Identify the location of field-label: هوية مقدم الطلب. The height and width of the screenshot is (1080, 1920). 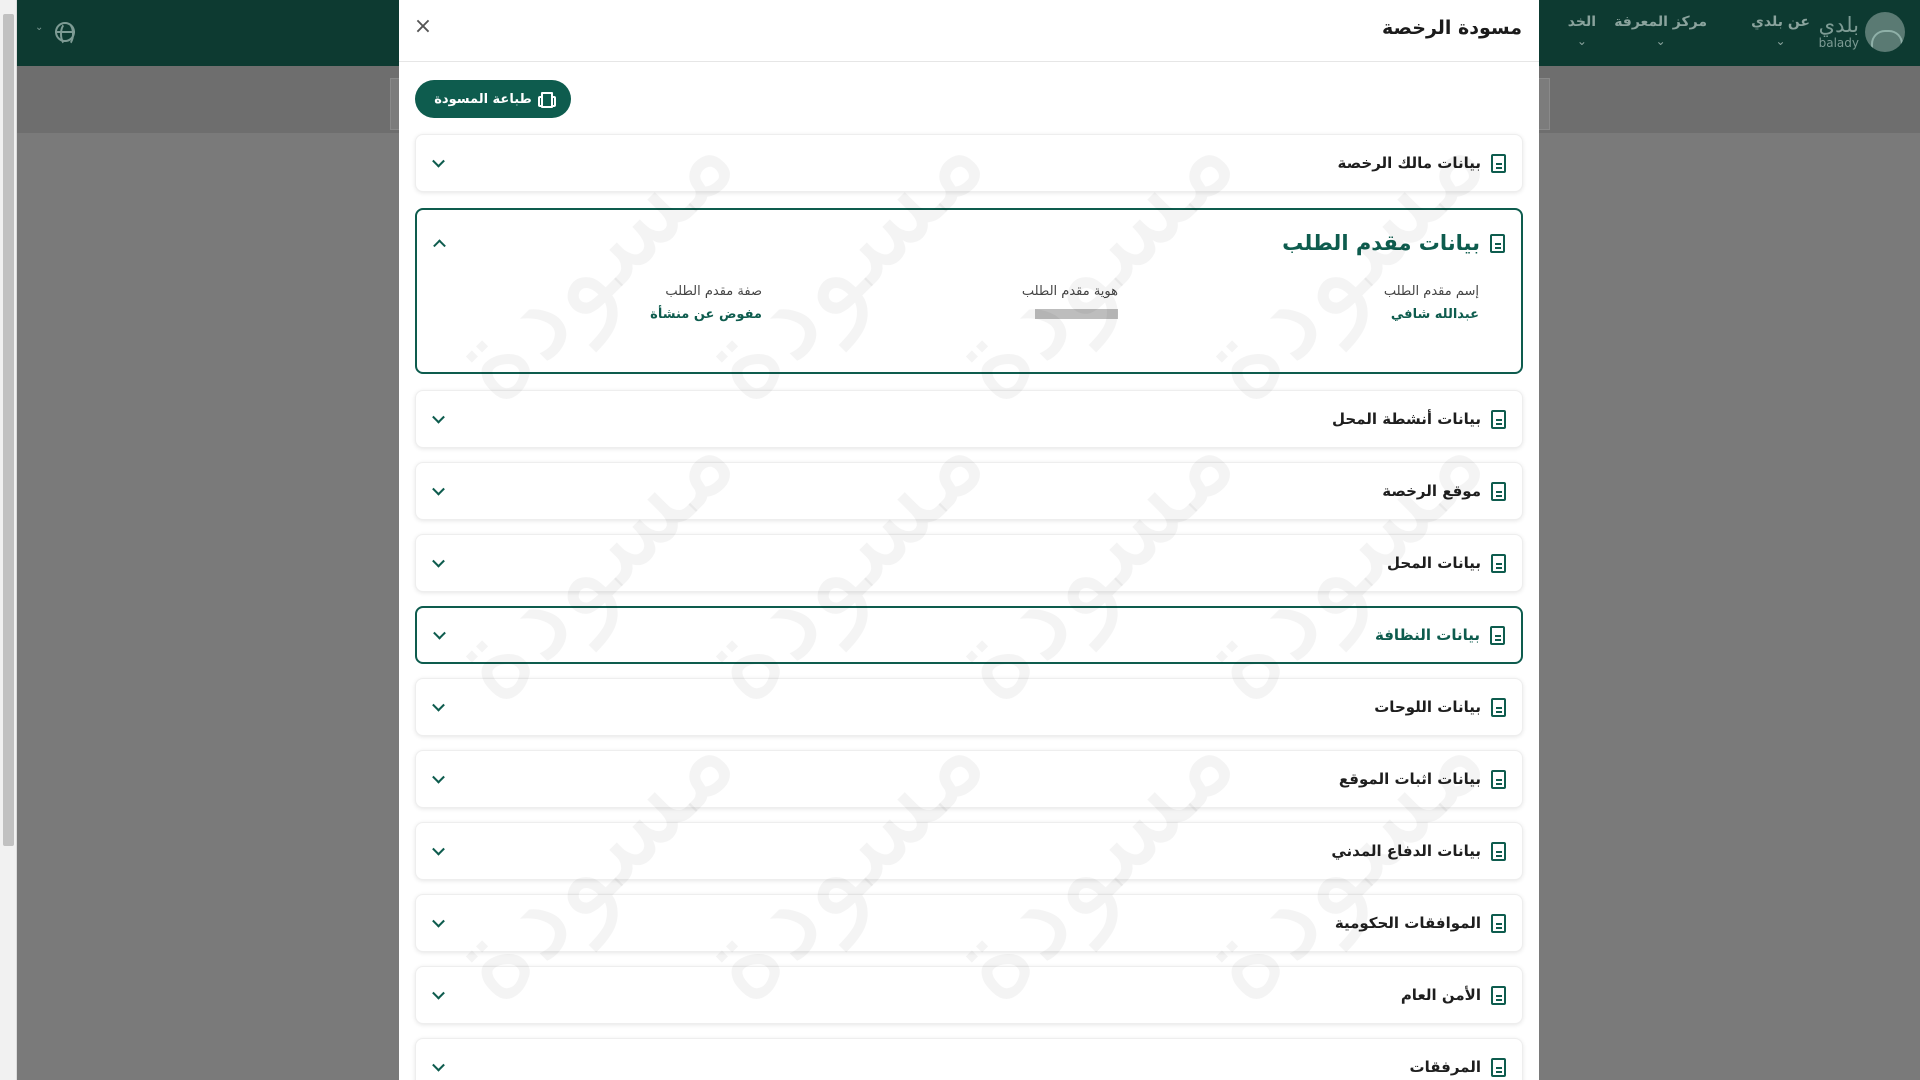
(1069, 291).